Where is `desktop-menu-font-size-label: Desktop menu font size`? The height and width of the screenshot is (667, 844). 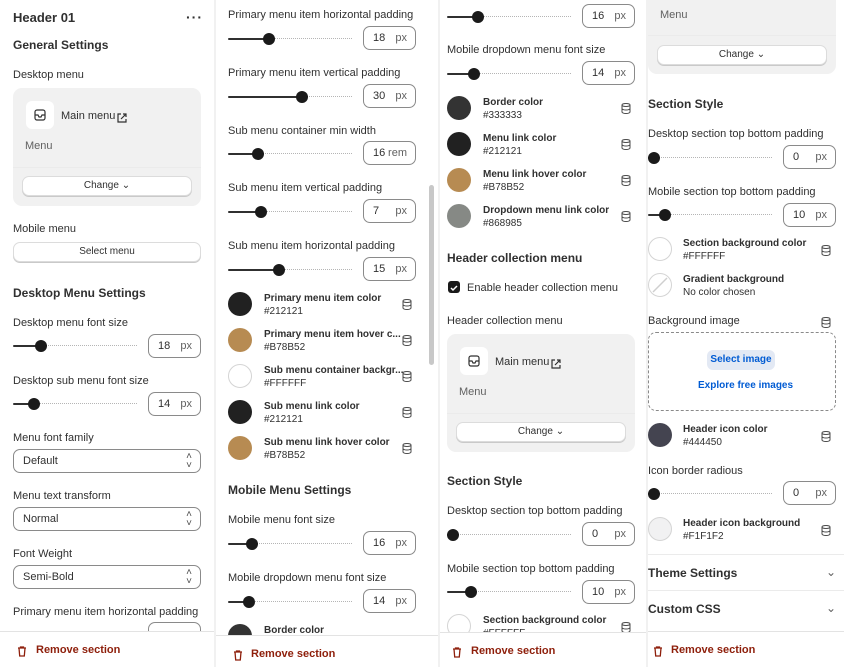 desktop-menu-font-size-label: Desktop menu font size is located at coordinates (70, 323).